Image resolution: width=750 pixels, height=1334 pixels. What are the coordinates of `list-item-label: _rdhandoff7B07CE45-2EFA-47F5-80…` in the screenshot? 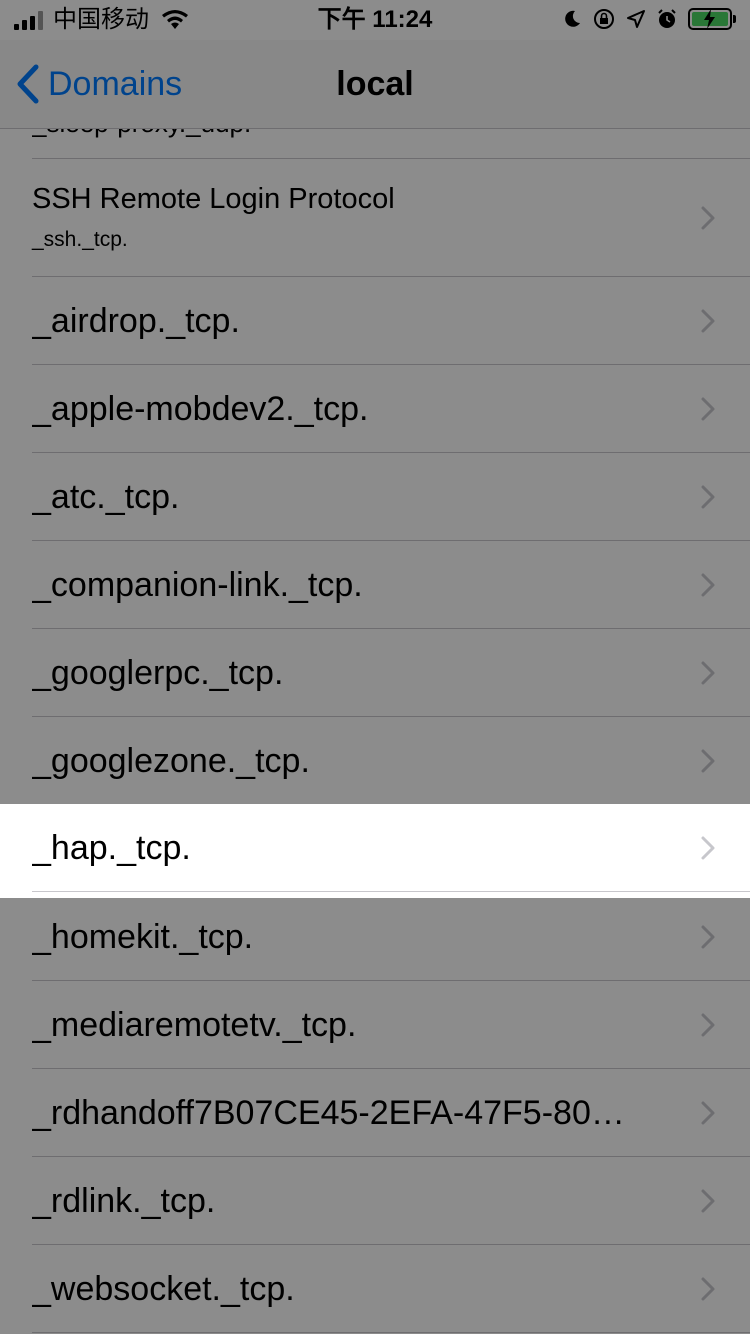 It's located at (328, 1113).